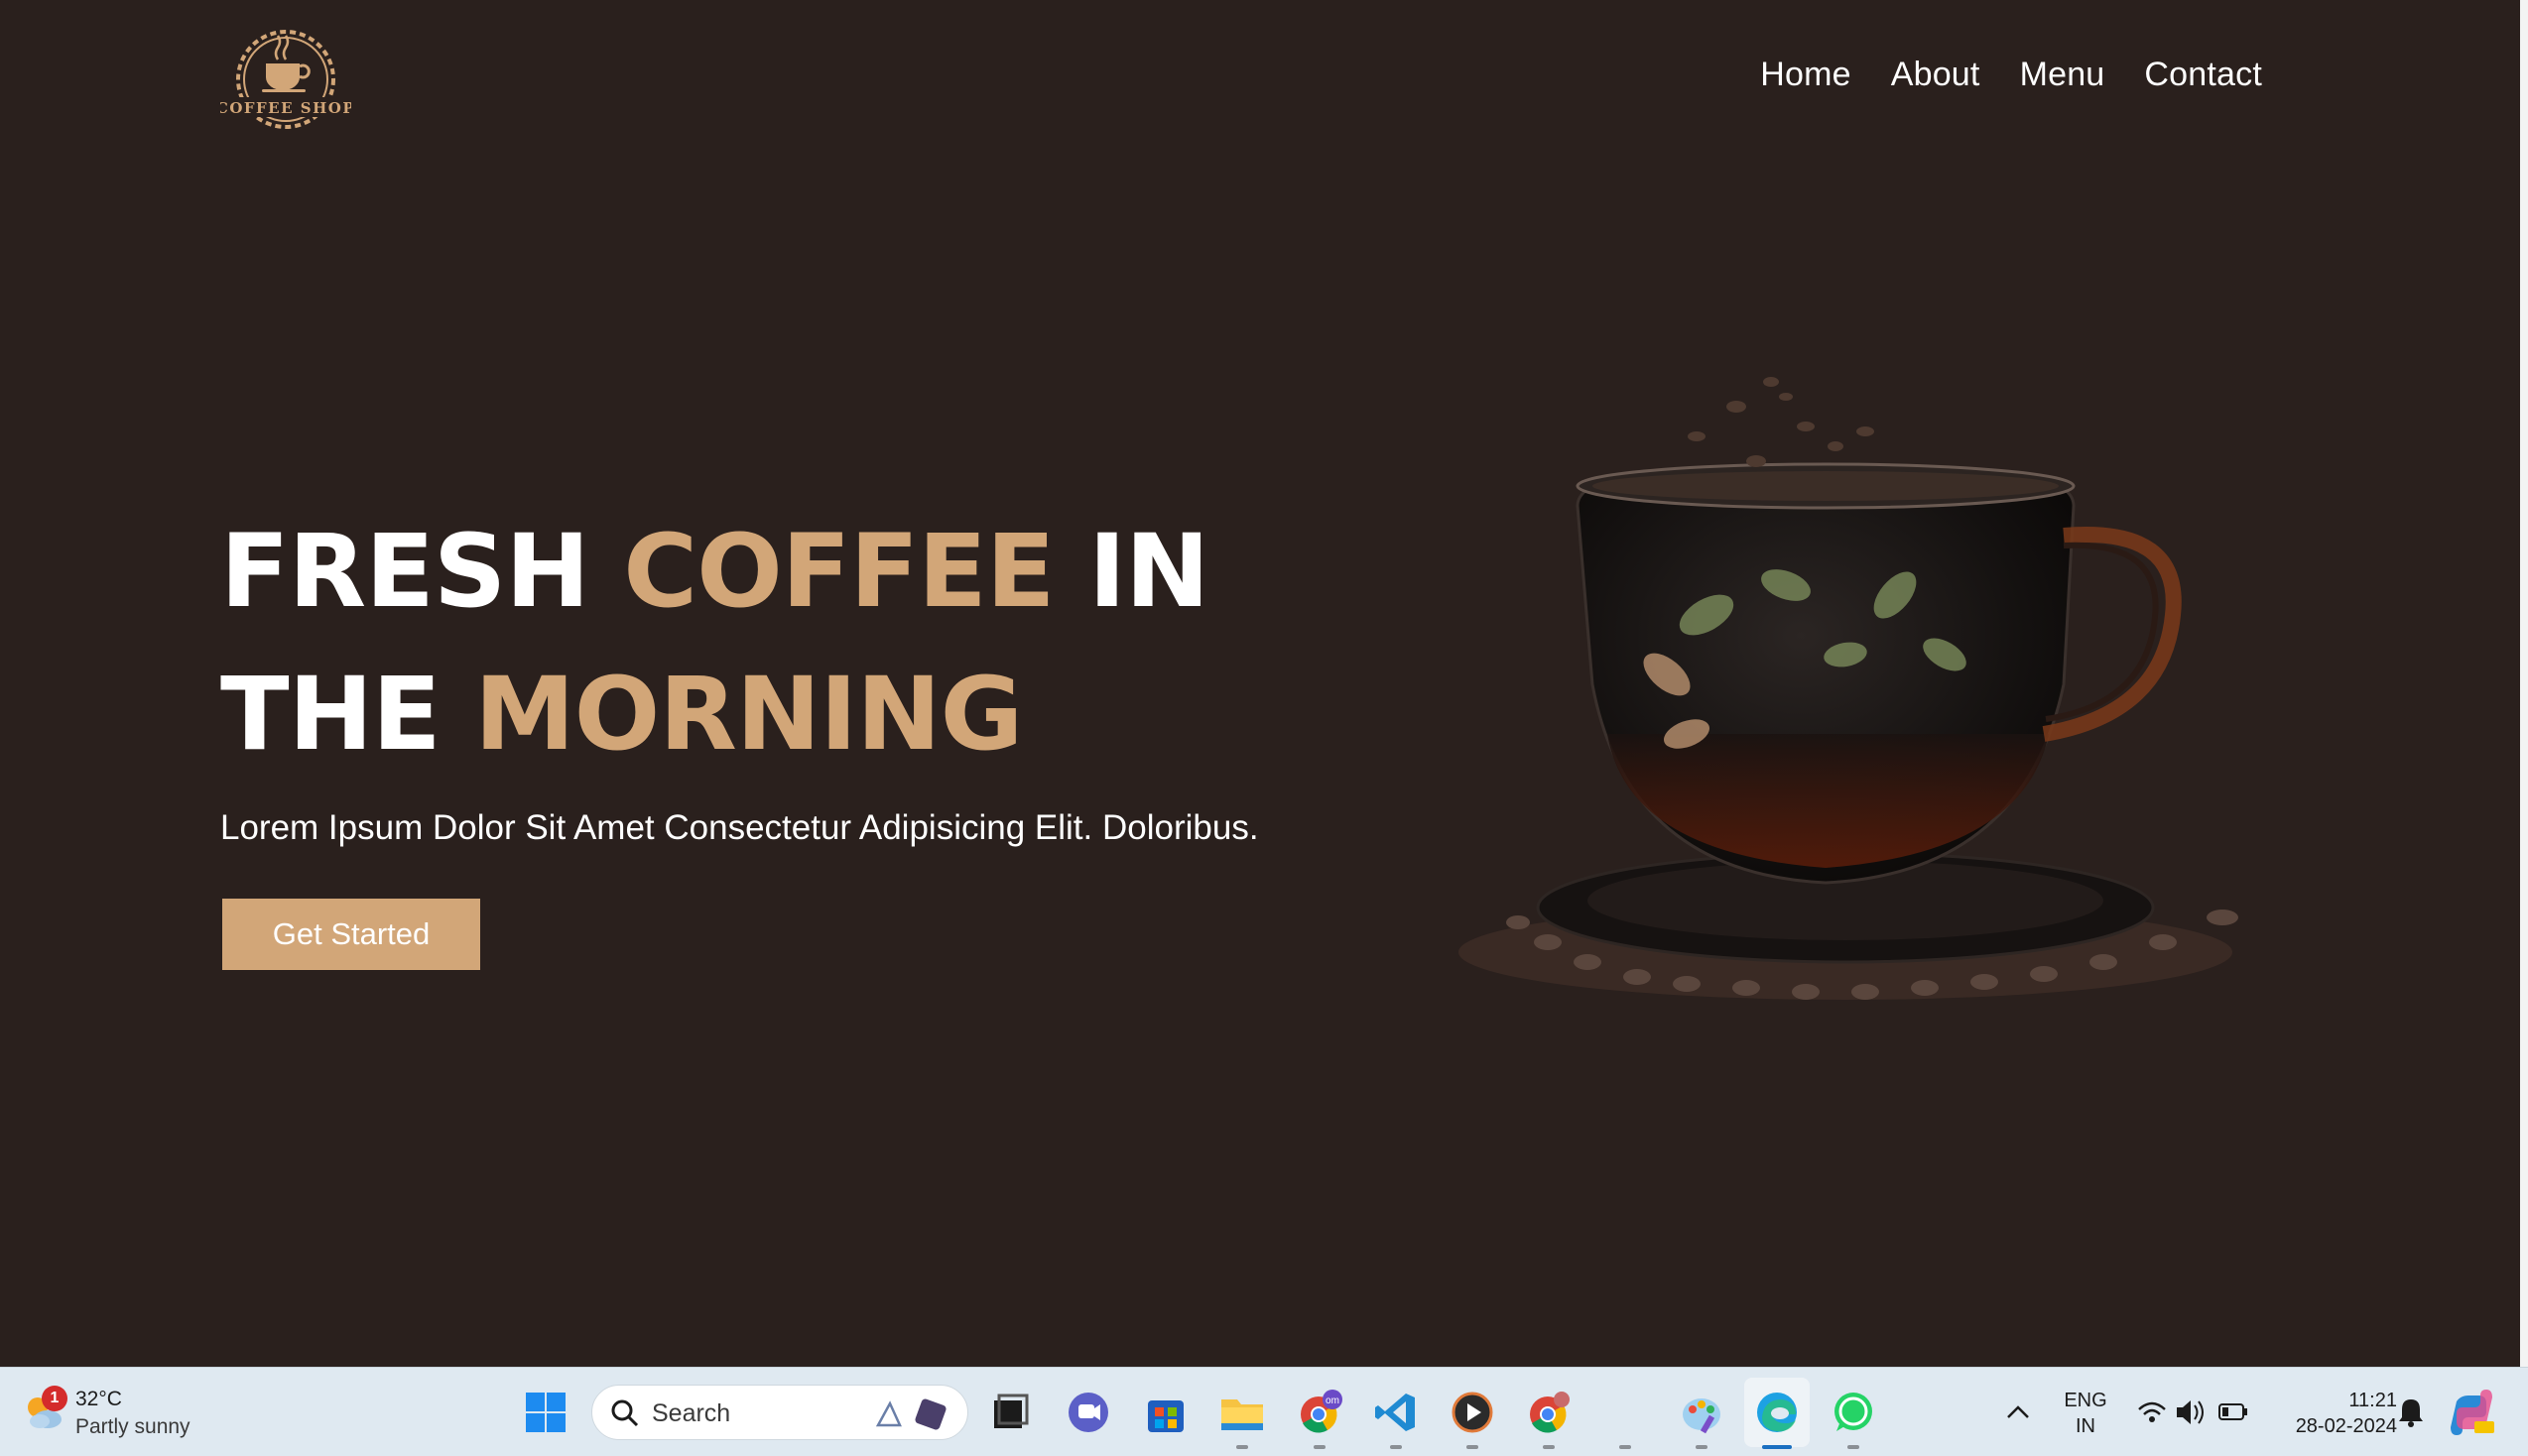 This screenshot has width=2528, height=1456. What do you see at coordinates (1088, 1412) in the screenshot?
I see `teams-chat-icon` at bounding box center [1088, 1412].